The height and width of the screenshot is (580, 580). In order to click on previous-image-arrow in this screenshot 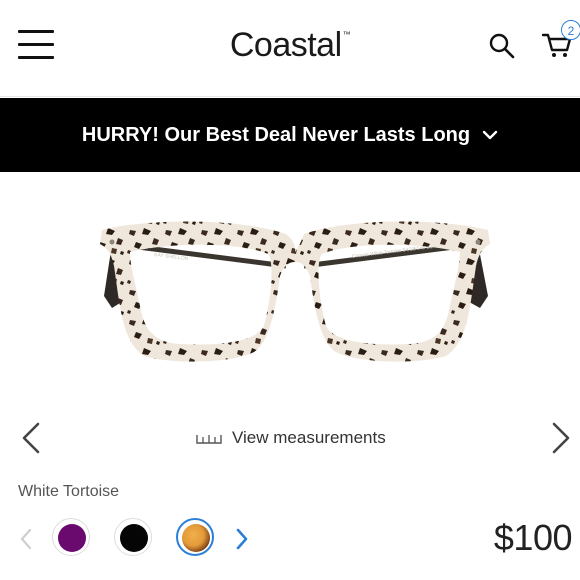, I will do `click(31, 438)`.